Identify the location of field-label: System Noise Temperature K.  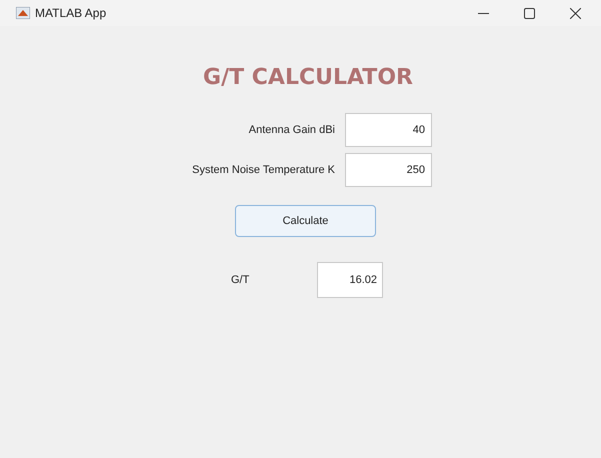
(263, 170).